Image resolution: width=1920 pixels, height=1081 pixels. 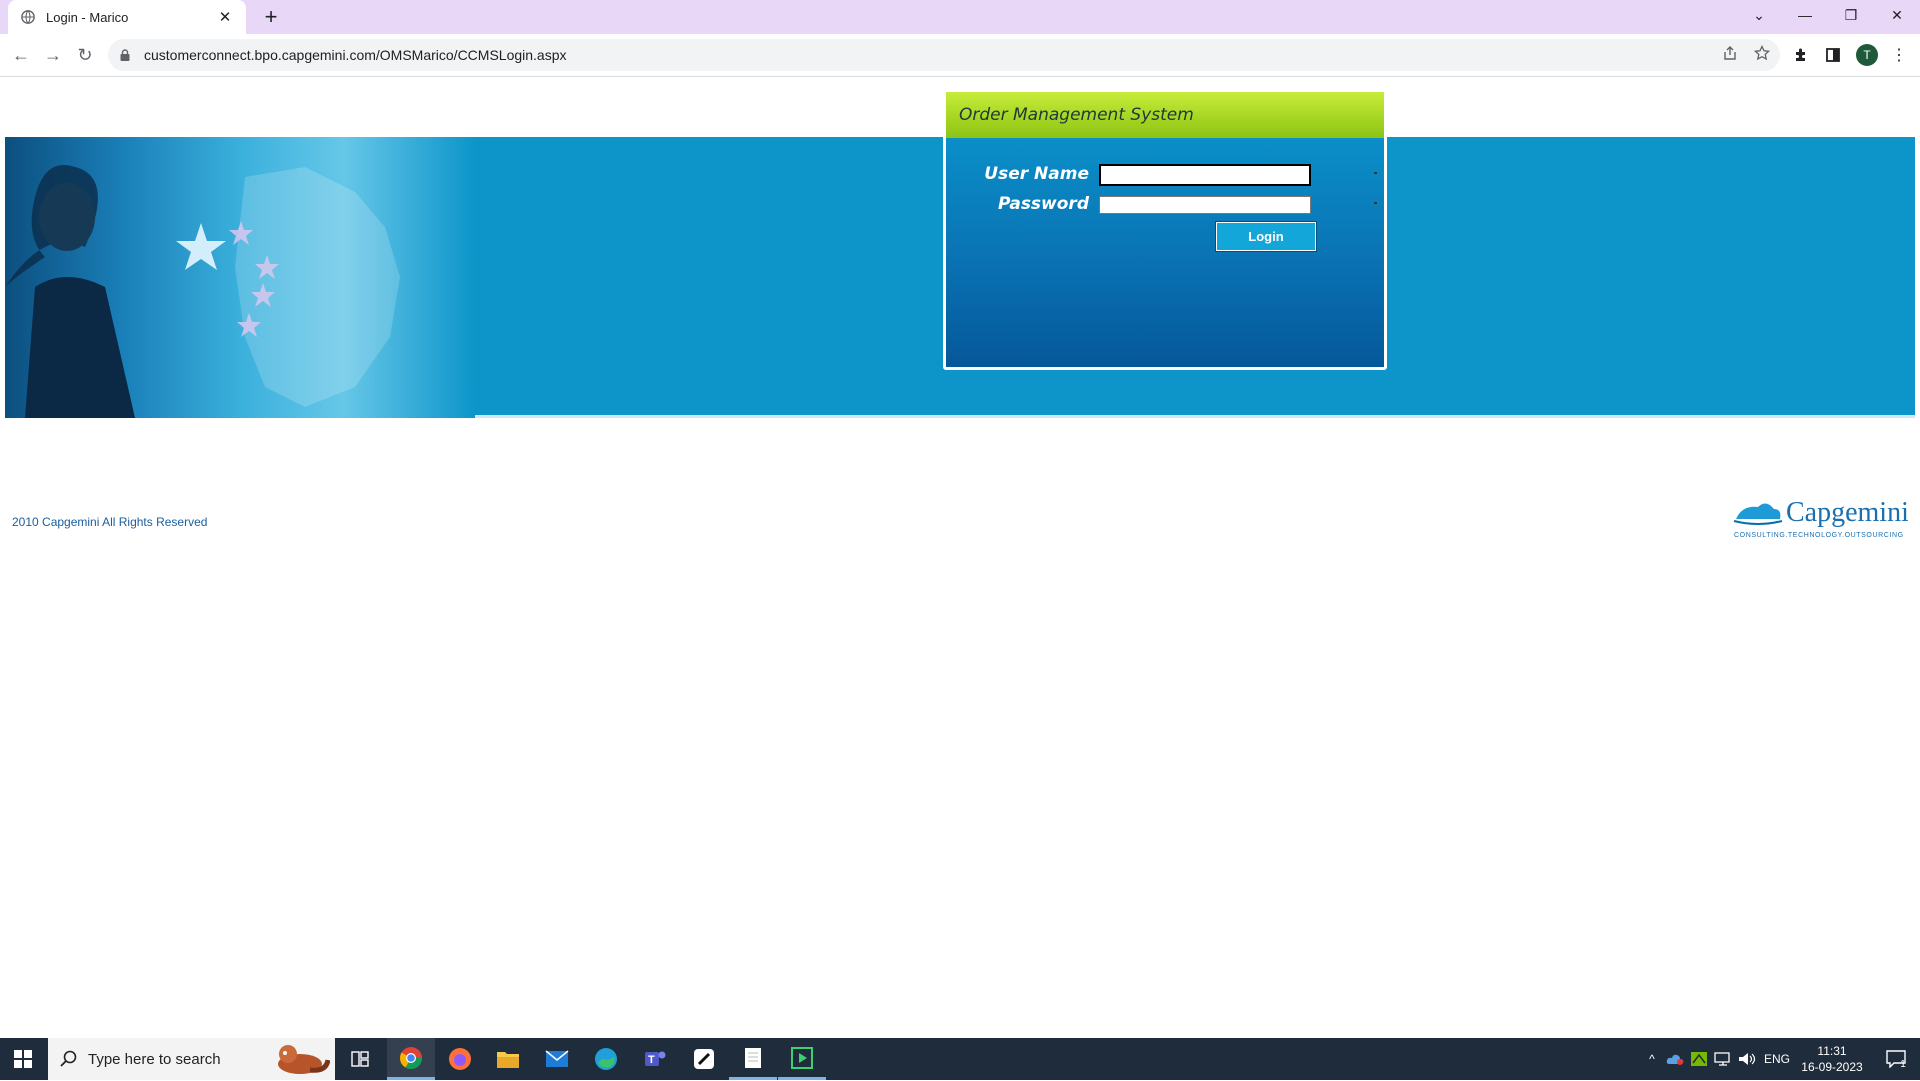 What do you see at coordinates (1903, 1064) in the screenshot?
I see `notification-count: 1` at bounding box center [1903, 1064].